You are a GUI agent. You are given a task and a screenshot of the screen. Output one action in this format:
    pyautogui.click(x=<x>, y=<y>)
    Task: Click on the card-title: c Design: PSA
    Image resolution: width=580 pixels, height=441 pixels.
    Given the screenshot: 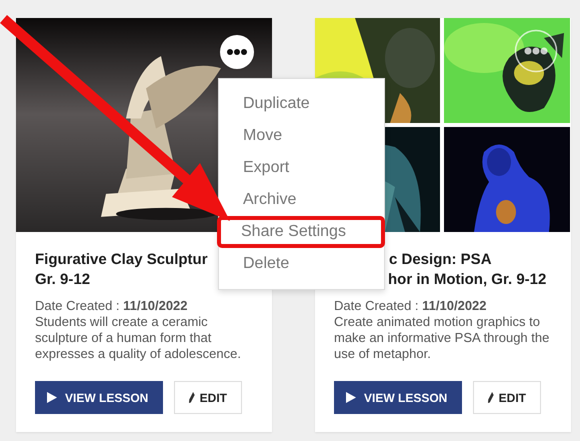 What is the action you would take?
    pyautogui.click(x=440, y=260)
    